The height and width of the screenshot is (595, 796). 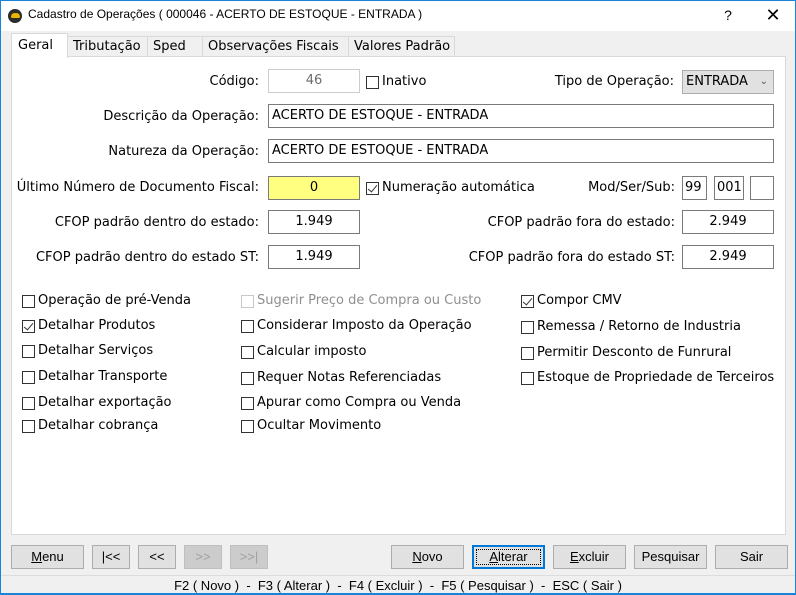 What do you see at coordinates (107, 46) in the screenshot?
I see `tab-tributacao: Tributação` at bounding box center [107, 46].